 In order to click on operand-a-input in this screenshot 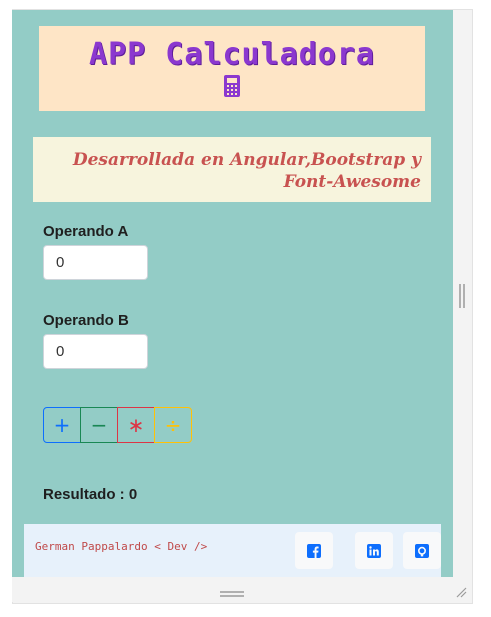, I will do `click(95, 262)`.